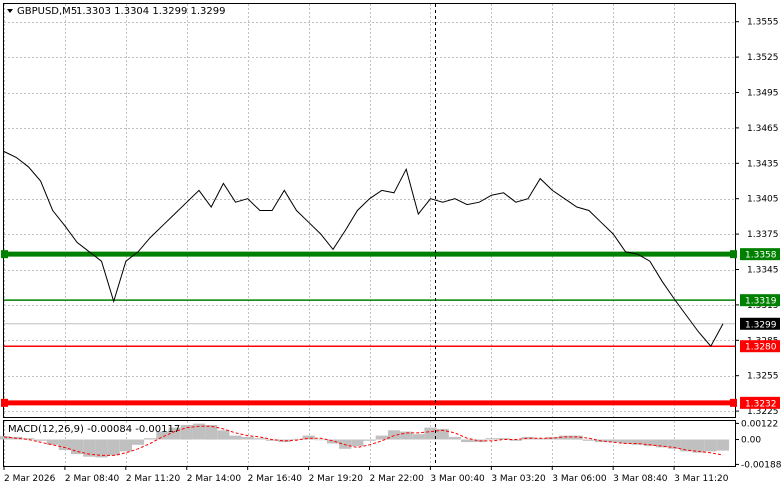 The height and width of the screenshot is (489, 781). Describe the element at coordinates (751, 441) in the screenshot. I see `macd-tick-label: 0.00` at that location.